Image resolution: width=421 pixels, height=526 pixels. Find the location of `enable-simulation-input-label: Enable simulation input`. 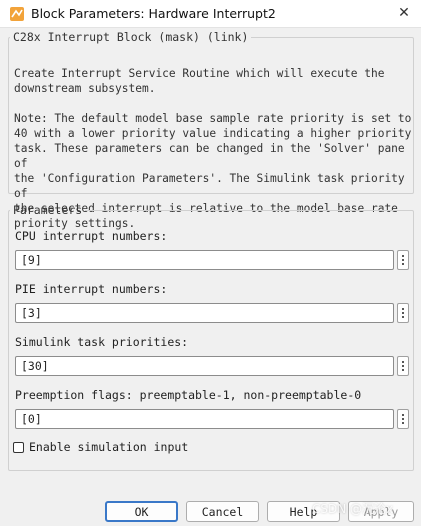

enable-simulation-input-label: Enable simulation input is located at coordinates (109, 447).